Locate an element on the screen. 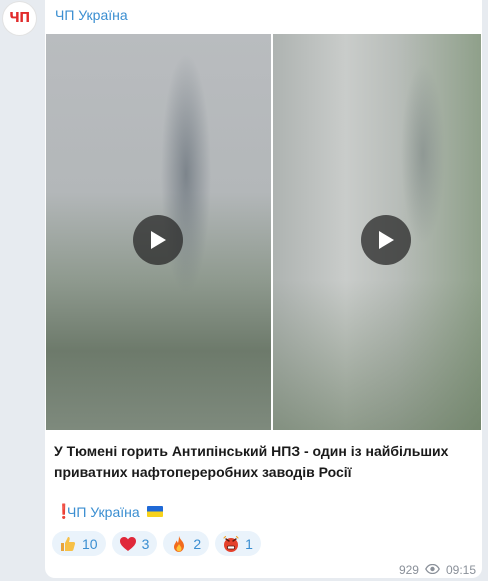 This screenshot has width=488, height=581. thumbs-up-icon is located at coordinates (68, 544).